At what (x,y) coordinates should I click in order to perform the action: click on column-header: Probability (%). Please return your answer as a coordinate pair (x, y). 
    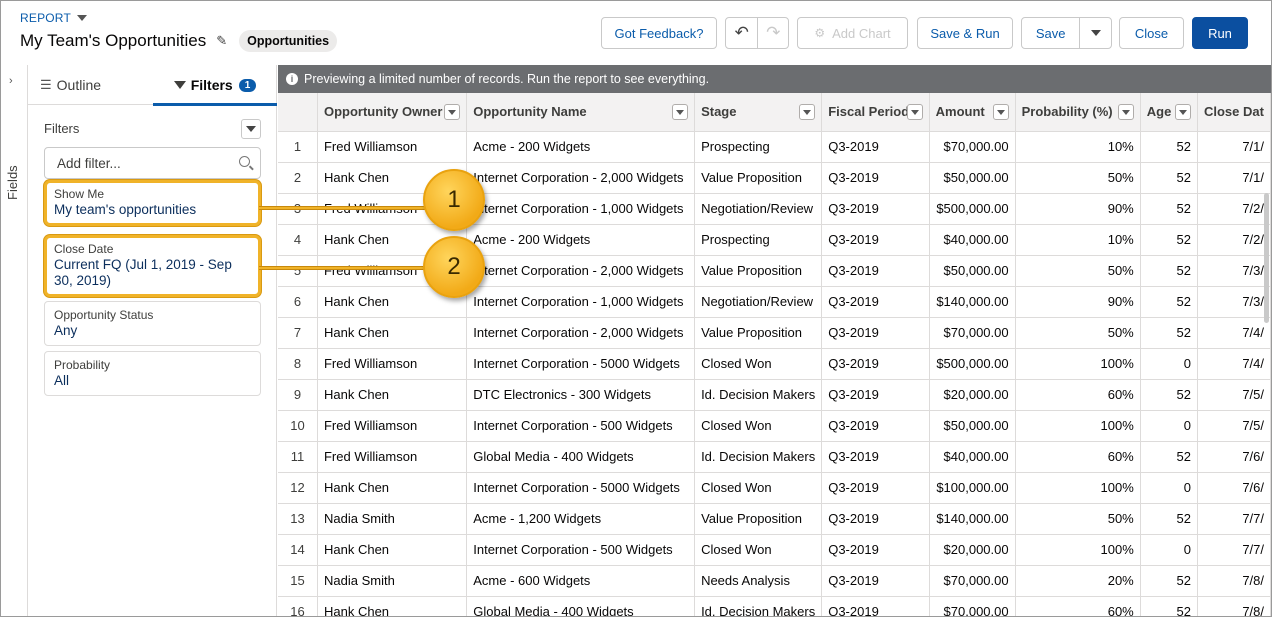
    Looking at the image, I should click on (1078, 112).